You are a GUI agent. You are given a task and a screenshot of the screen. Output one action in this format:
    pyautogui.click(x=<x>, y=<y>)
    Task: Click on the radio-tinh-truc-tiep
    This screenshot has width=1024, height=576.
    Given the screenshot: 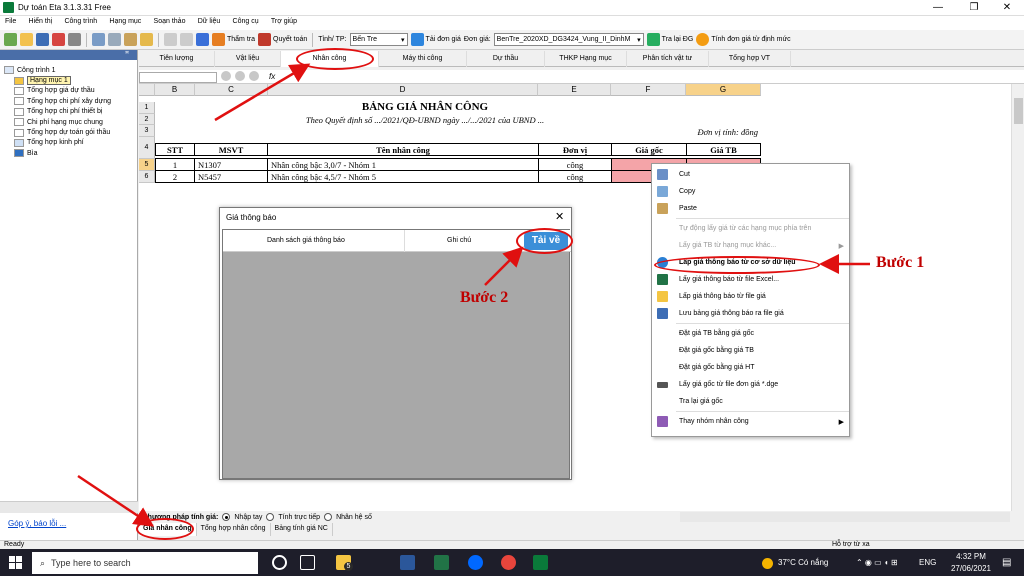 What is the action you would take?
    pyautogui.click(x=270, y=517)
    